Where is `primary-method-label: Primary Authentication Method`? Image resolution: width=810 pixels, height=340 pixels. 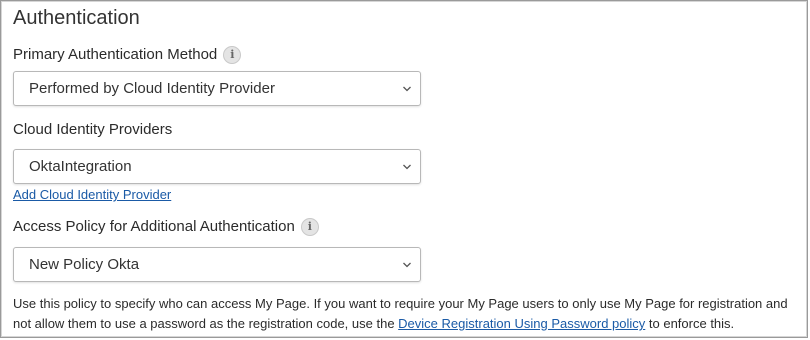 primary-method-label: Primary Authentication Method is located at coordinates (115, 54).